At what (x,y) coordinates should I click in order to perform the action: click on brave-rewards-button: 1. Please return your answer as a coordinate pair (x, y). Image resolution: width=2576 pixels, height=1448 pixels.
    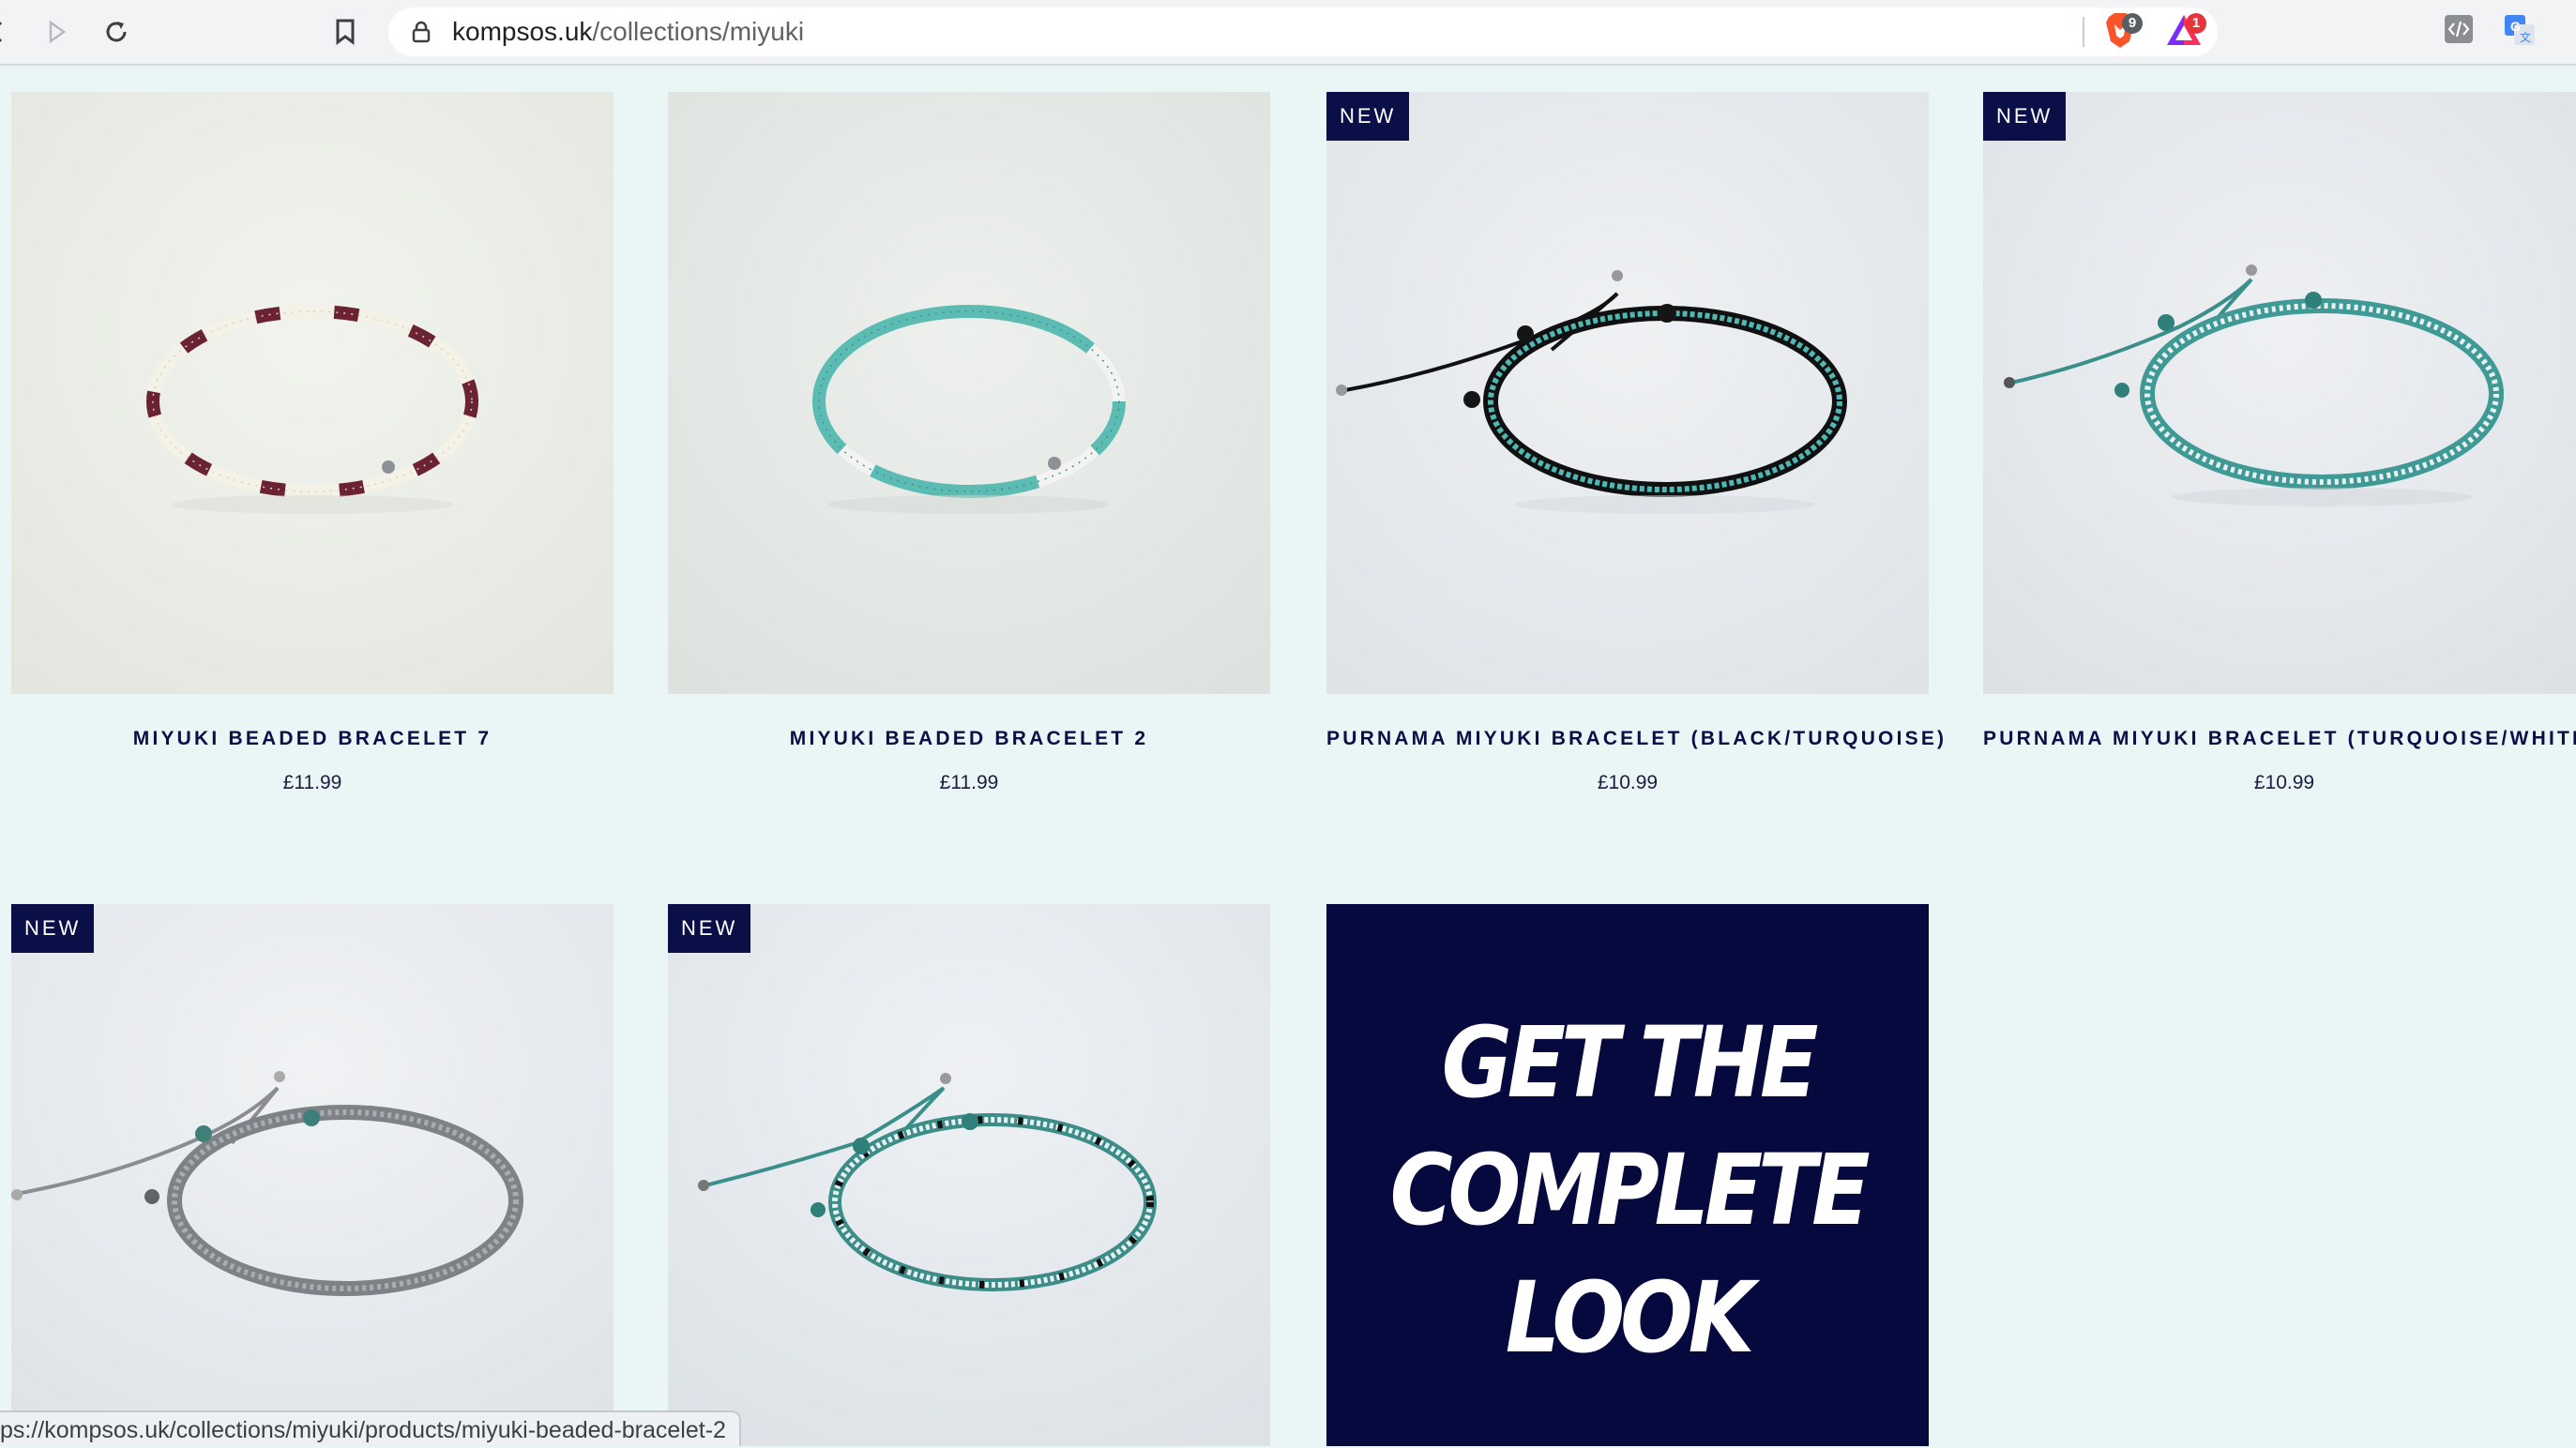
    Looking at the image, I should click on (2184, 30).